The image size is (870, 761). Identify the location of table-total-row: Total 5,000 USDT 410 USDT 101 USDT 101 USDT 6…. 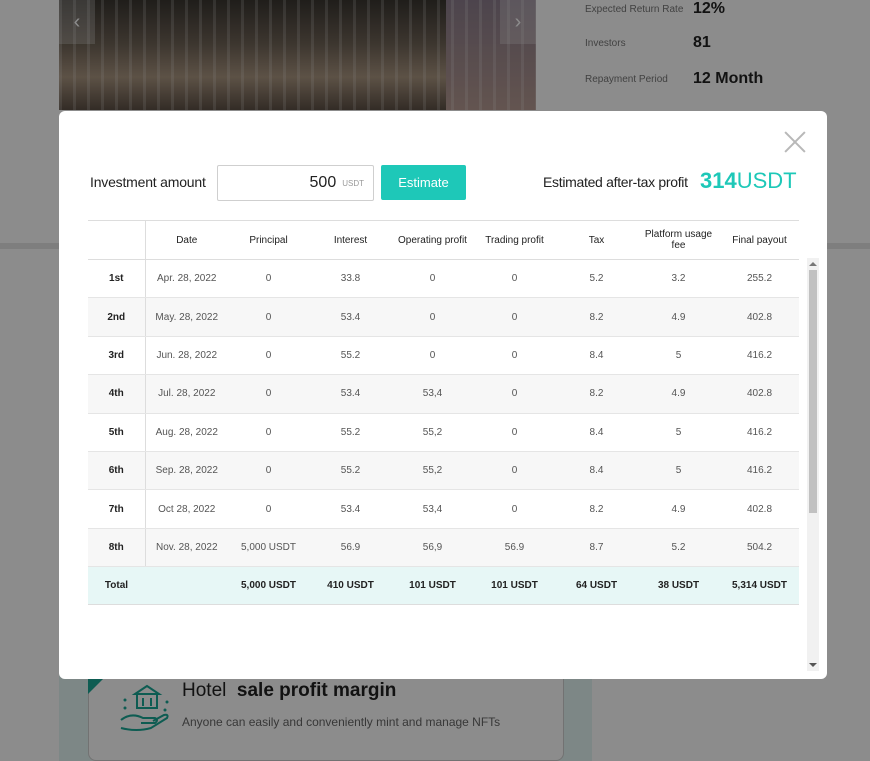
(443, 586).